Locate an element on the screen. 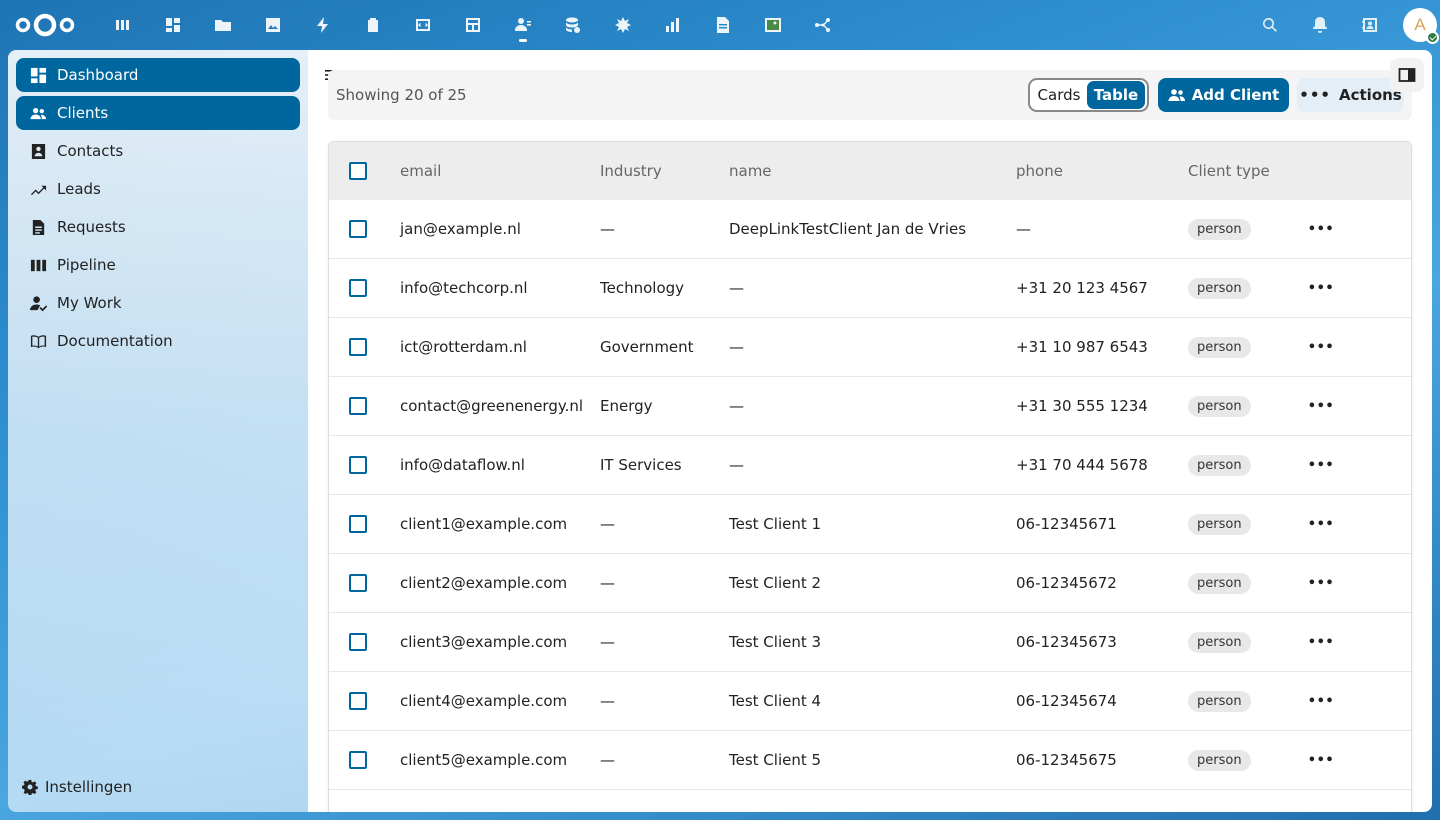 The image size is (1440, 820). settings-button: Instellingen is located at coordinates (77, 787).